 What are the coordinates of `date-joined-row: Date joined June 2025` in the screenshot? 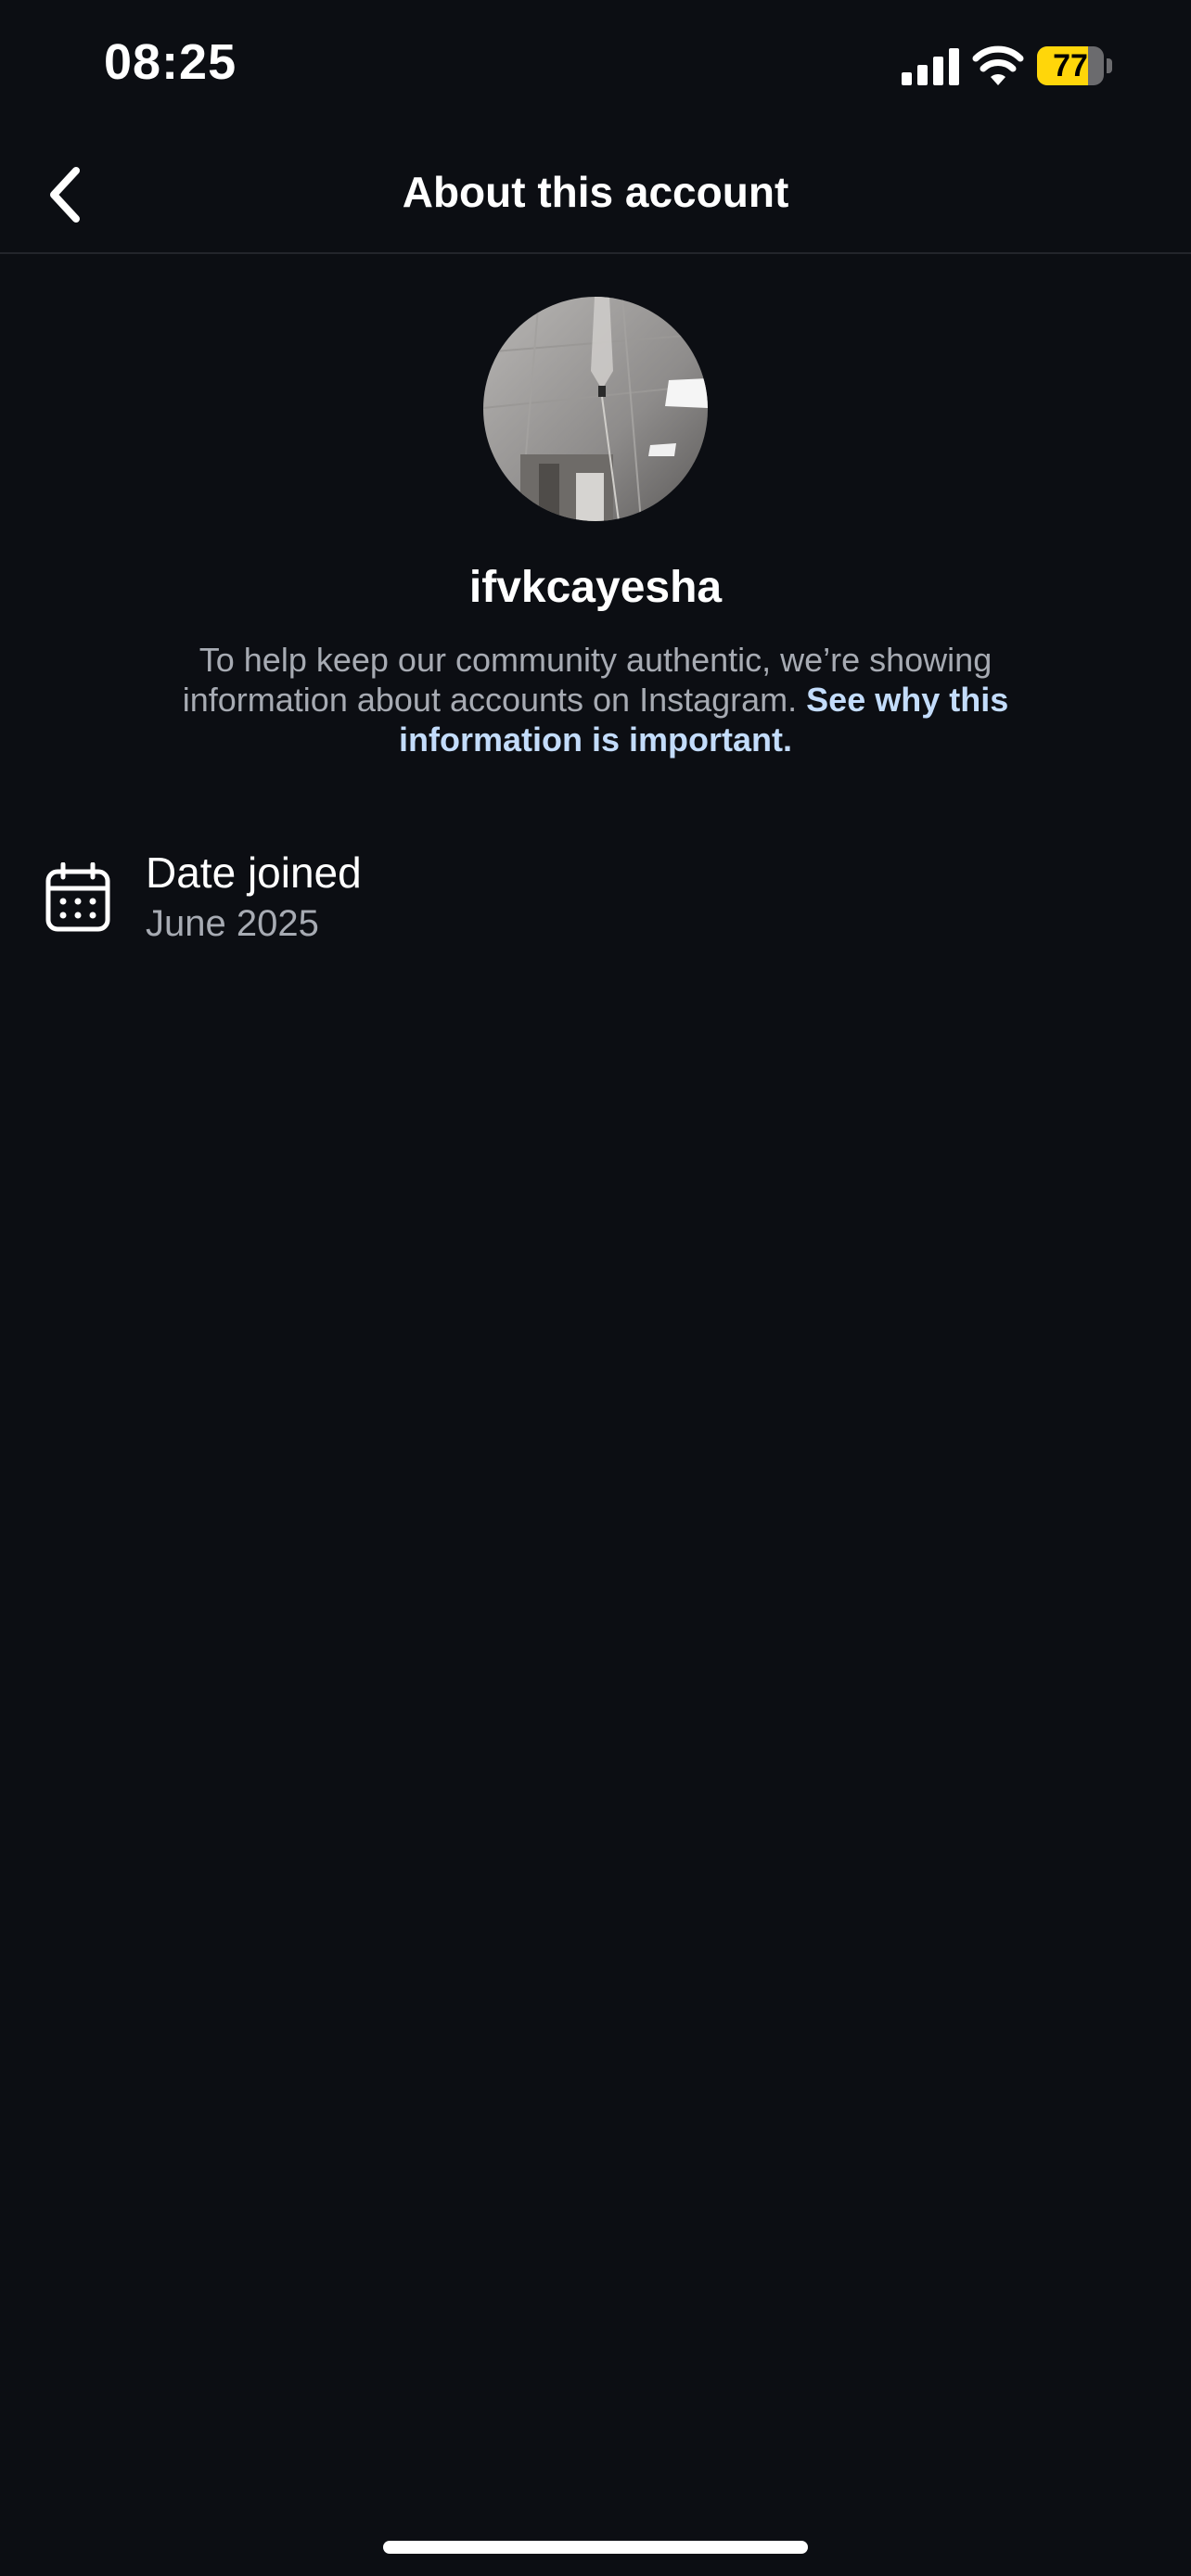 It's located at (595, 900).